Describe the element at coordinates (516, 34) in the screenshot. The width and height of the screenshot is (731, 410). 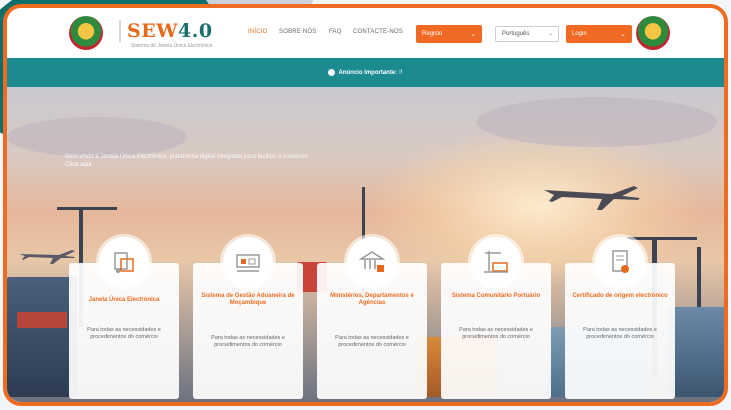
I see `language-value: Português` at that location.